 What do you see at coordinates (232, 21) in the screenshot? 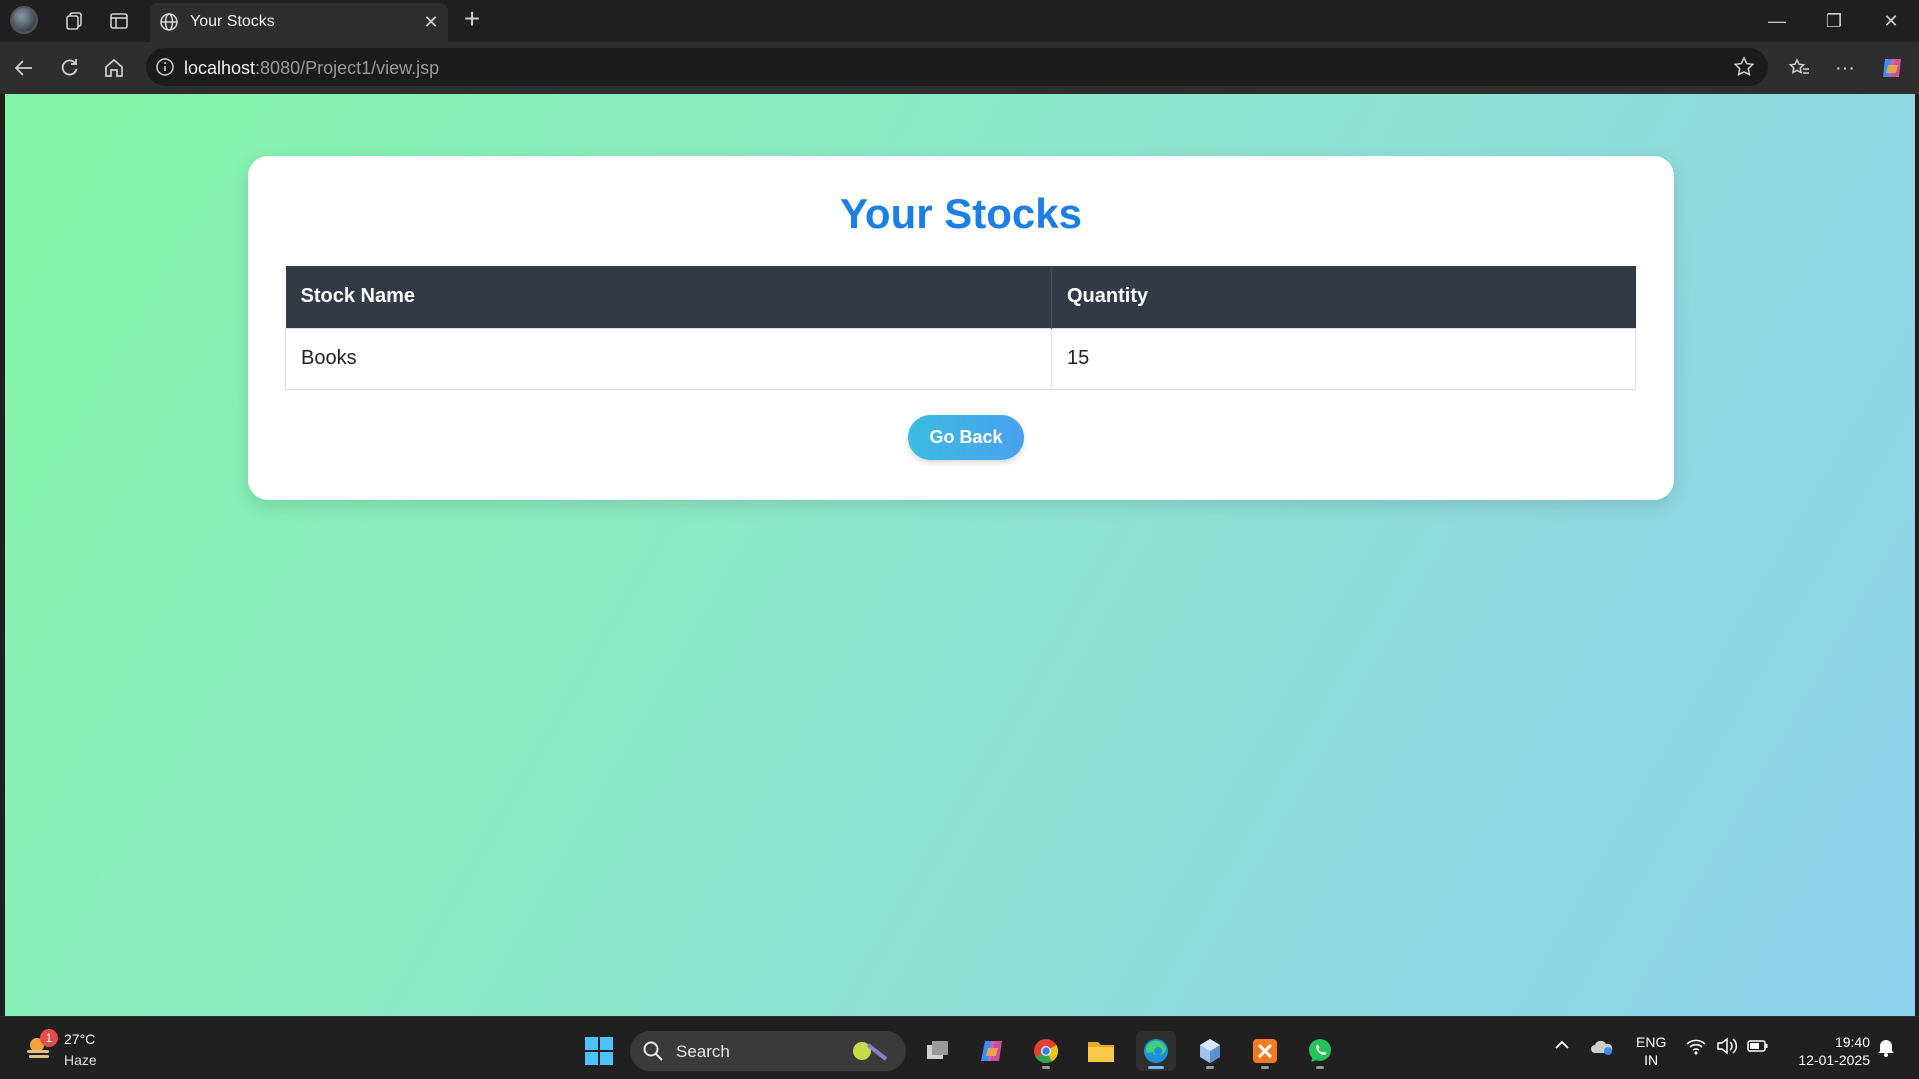
I see `tab-title: Your Stocks` at bounding box center [232, 21].